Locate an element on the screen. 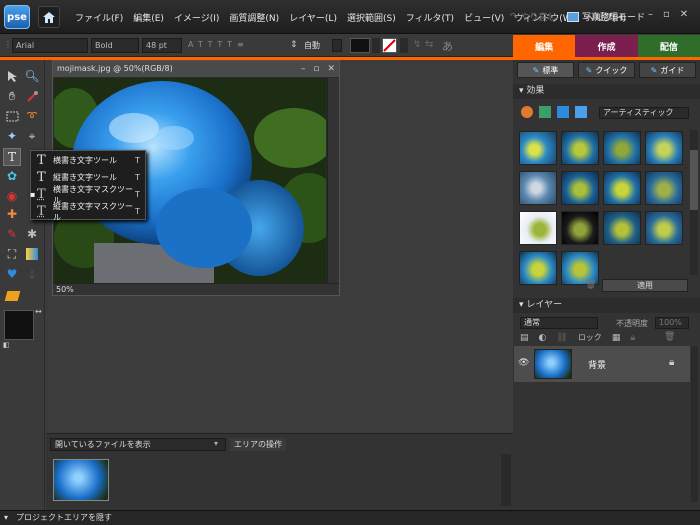  cookie-cutter-tool-icon: ✿ is located at coordinates (12, 176).